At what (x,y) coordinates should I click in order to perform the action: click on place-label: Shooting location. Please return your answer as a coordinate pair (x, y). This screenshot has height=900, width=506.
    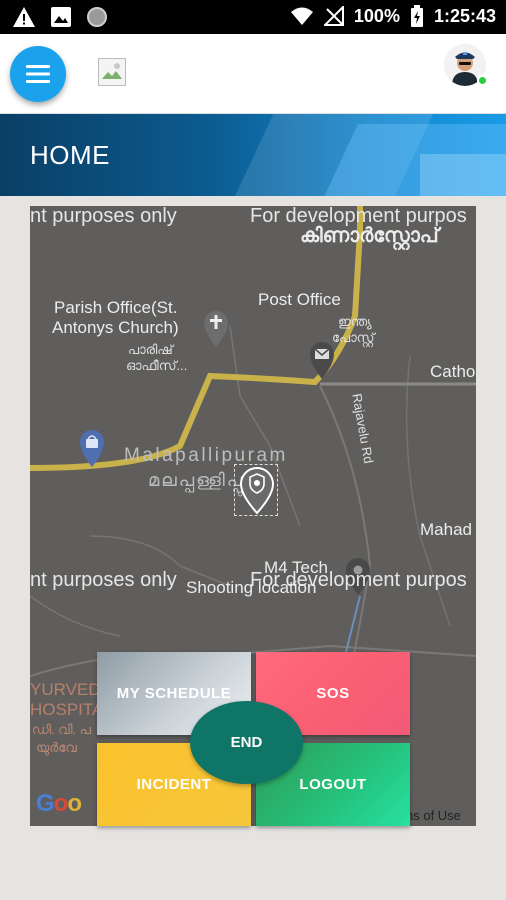
    Looking at the image, I should click on (251, 587).